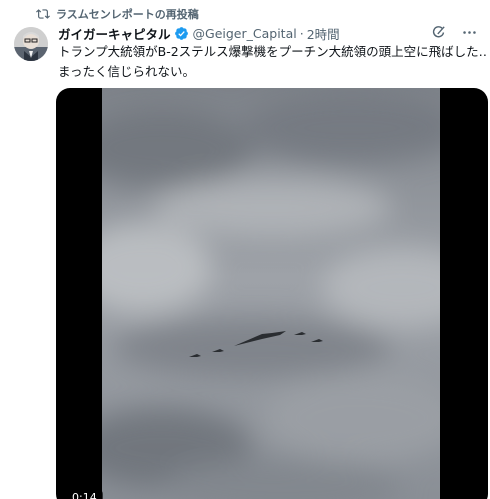 The image size is (490, 499). Describe the element at coordinates (127, 71) in the screenshot. I see `tweet-text-line: まったく信じられない。` at that location.